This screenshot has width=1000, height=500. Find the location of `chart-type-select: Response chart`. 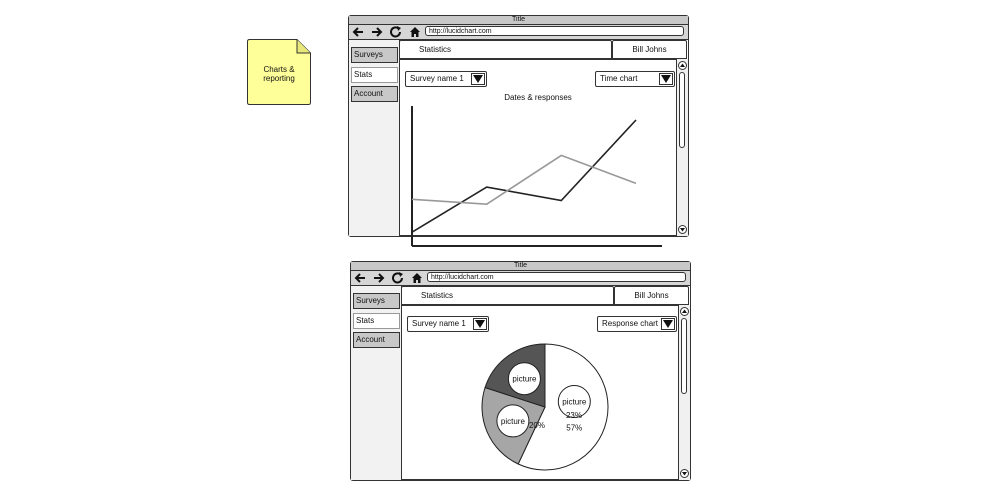

chart-type-select: Response chart is located at coordinates (637, 324).